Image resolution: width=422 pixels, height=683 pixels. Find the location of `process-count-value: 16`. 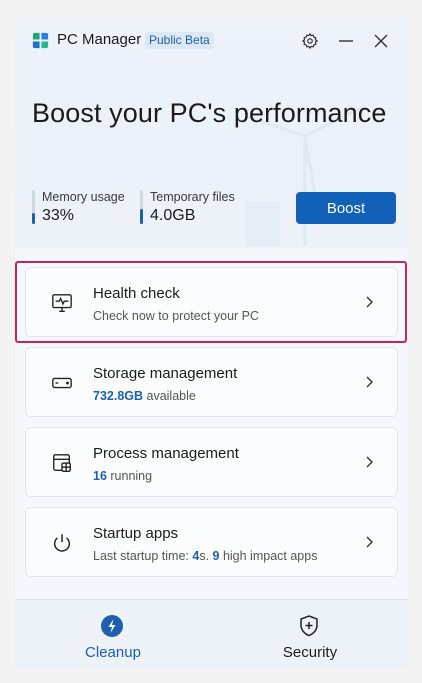

process-count-value: 16 is located at coordinates (100, 476).